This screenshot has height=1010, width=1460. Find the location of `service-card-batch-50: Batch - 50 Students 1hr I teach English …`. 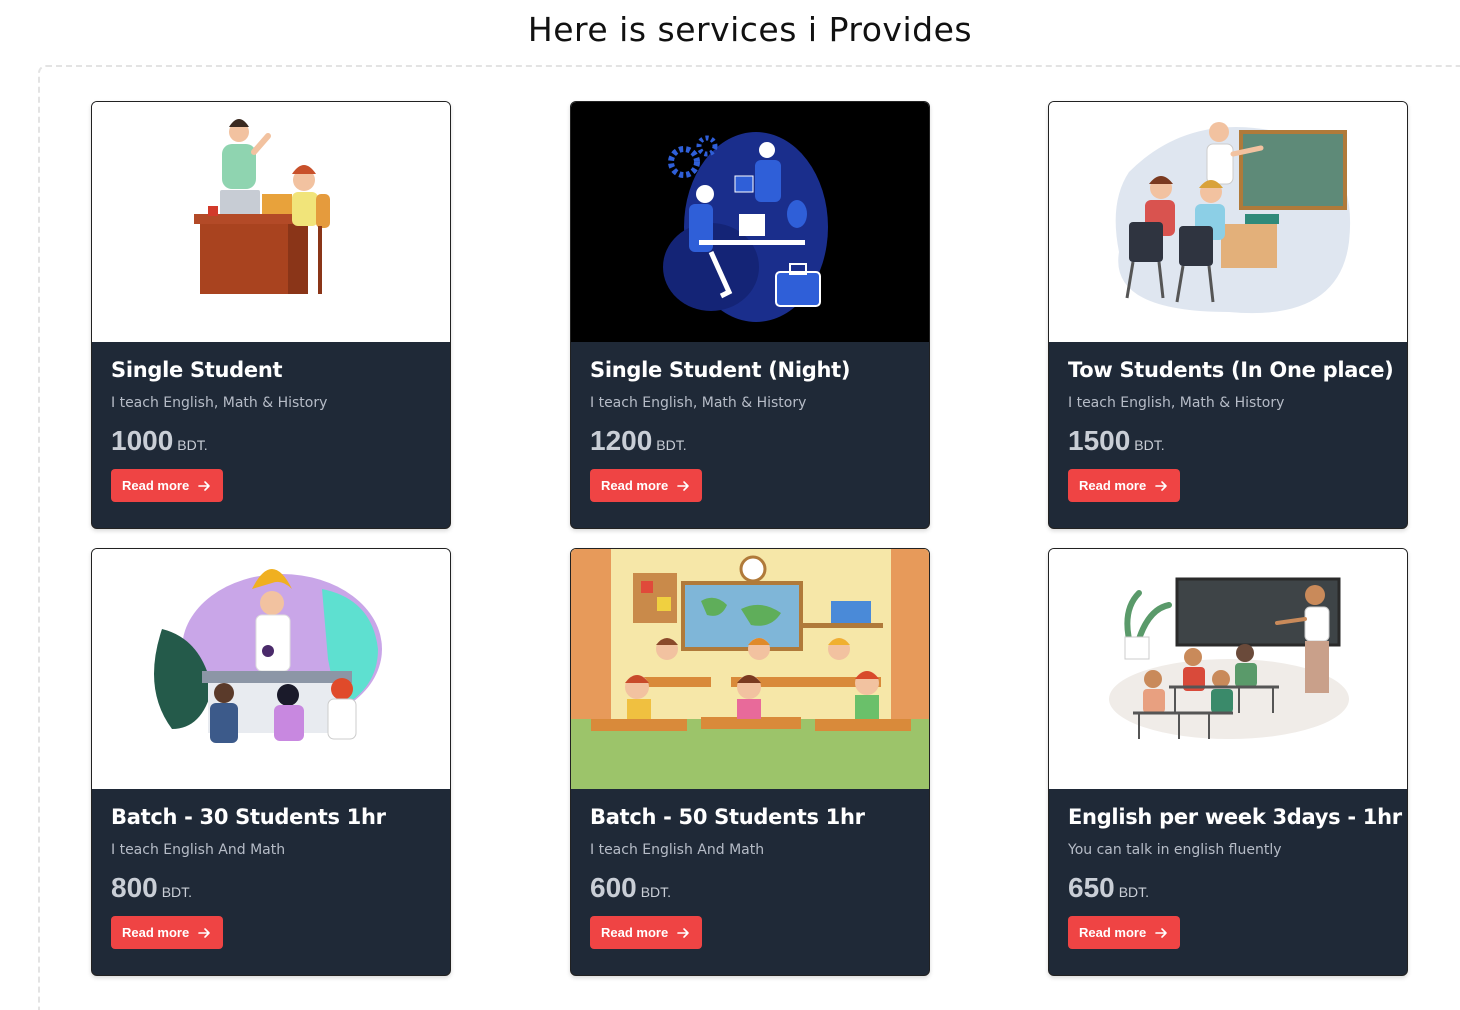

service-card-batch-50: Batch - 50 Students 1hr I teach English … is located at coordinates (750, 762).